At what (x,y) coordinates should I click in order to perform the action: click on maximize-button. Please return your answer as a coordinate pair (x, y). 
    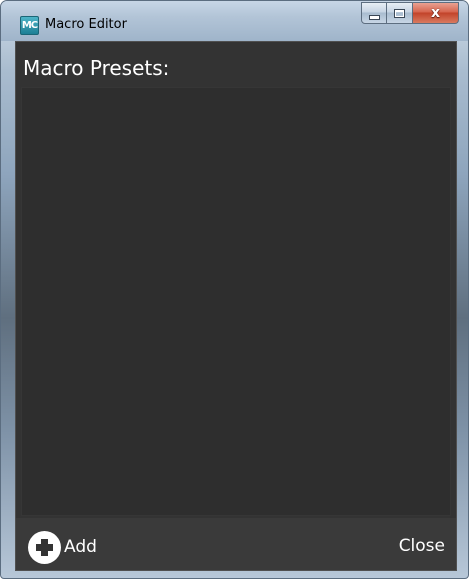
    Looking at the image, I should click on (400, 13).